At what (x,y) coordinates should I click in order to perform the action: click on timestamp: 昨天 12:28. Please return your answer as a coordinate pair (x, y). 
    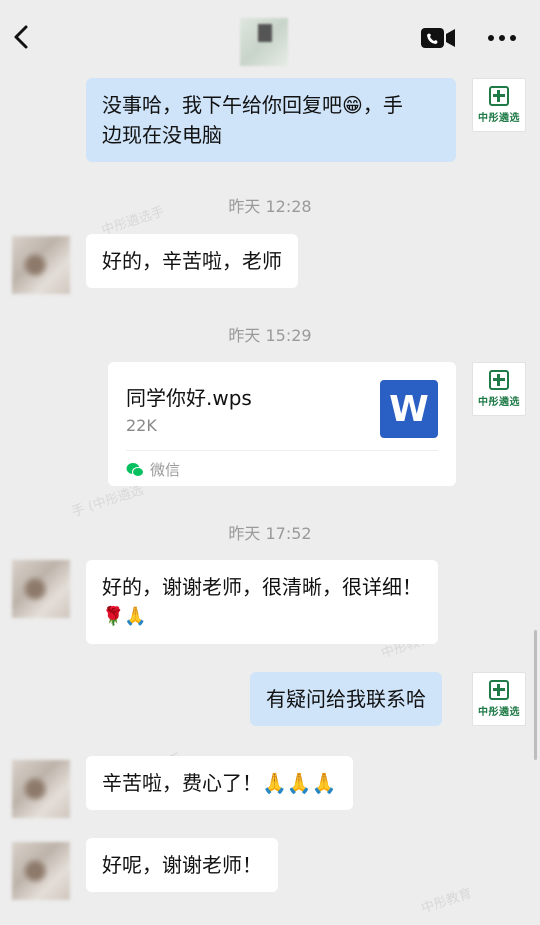
    Looking at the image, I should click on (270, 206).